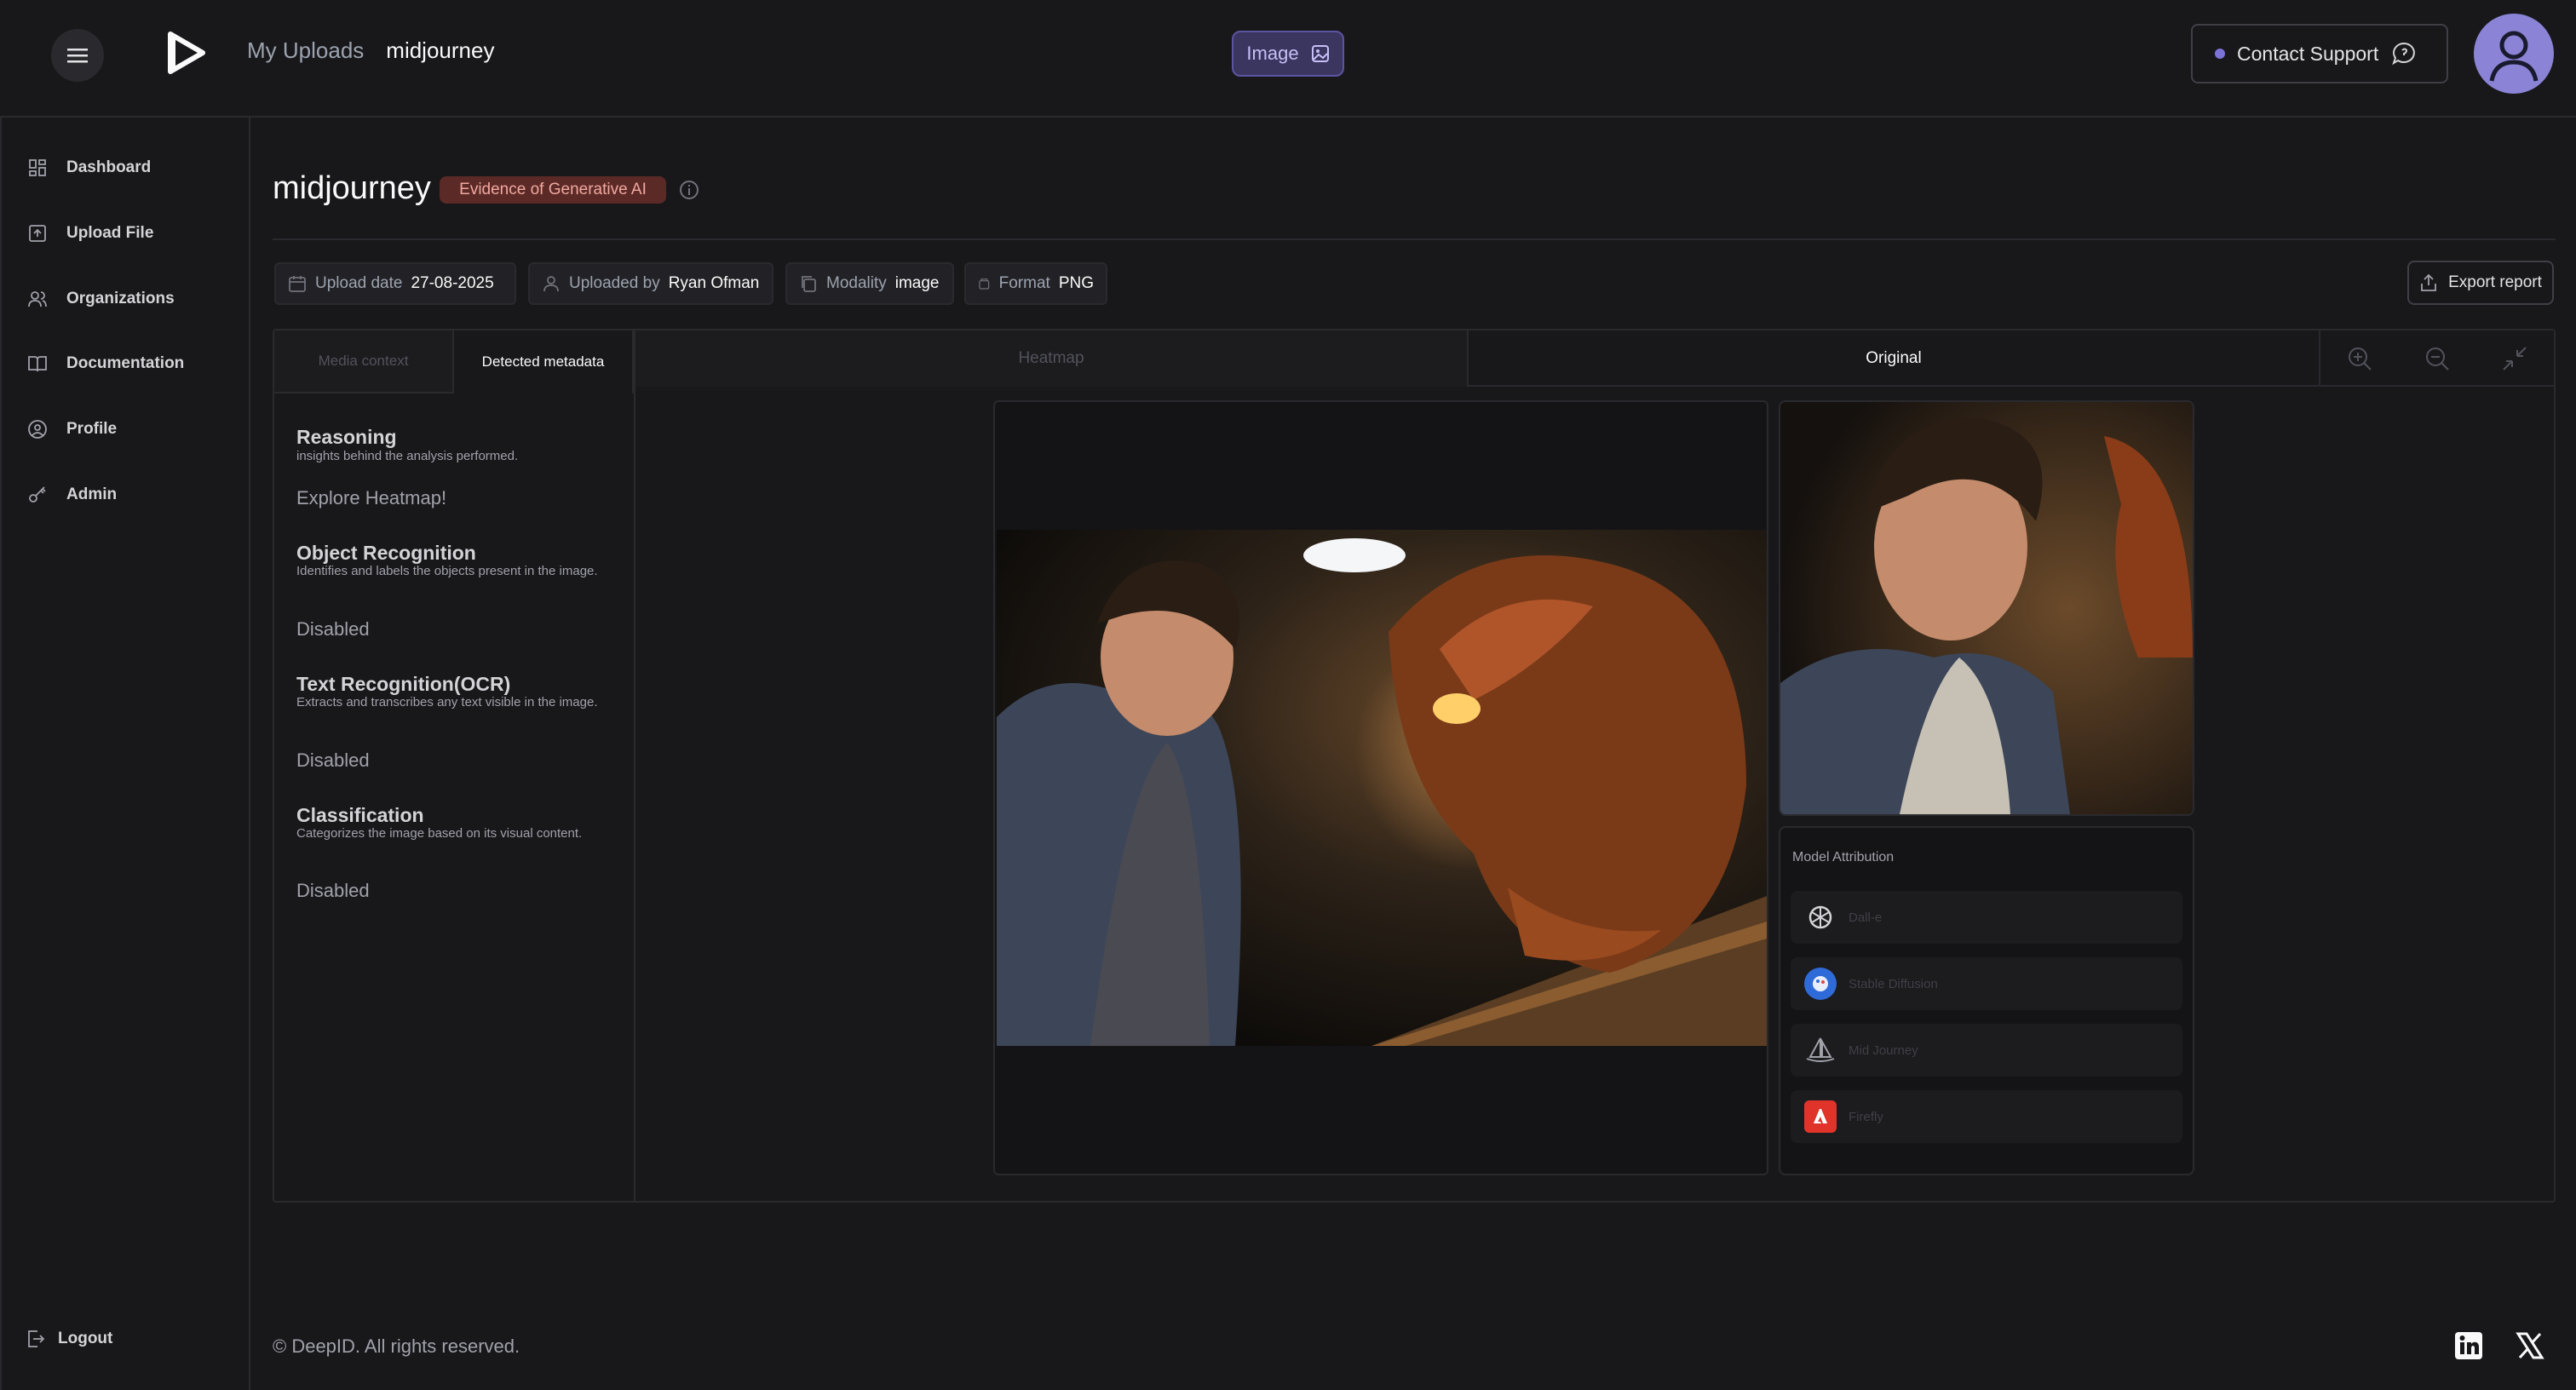  Describe the element at coordinates (2360, 358) in the screenshot. I see `zoom-in-icon` at that location.